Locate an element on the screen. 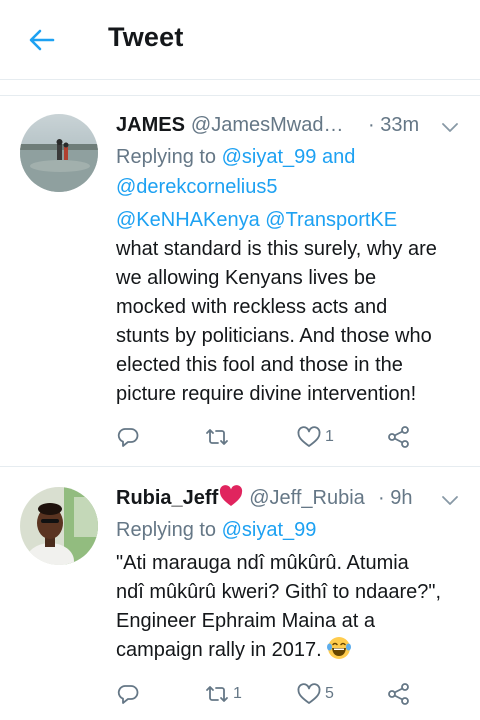 This screenshot has height=720, width=480. laughing-emoji is located at coordinates (339, 652).